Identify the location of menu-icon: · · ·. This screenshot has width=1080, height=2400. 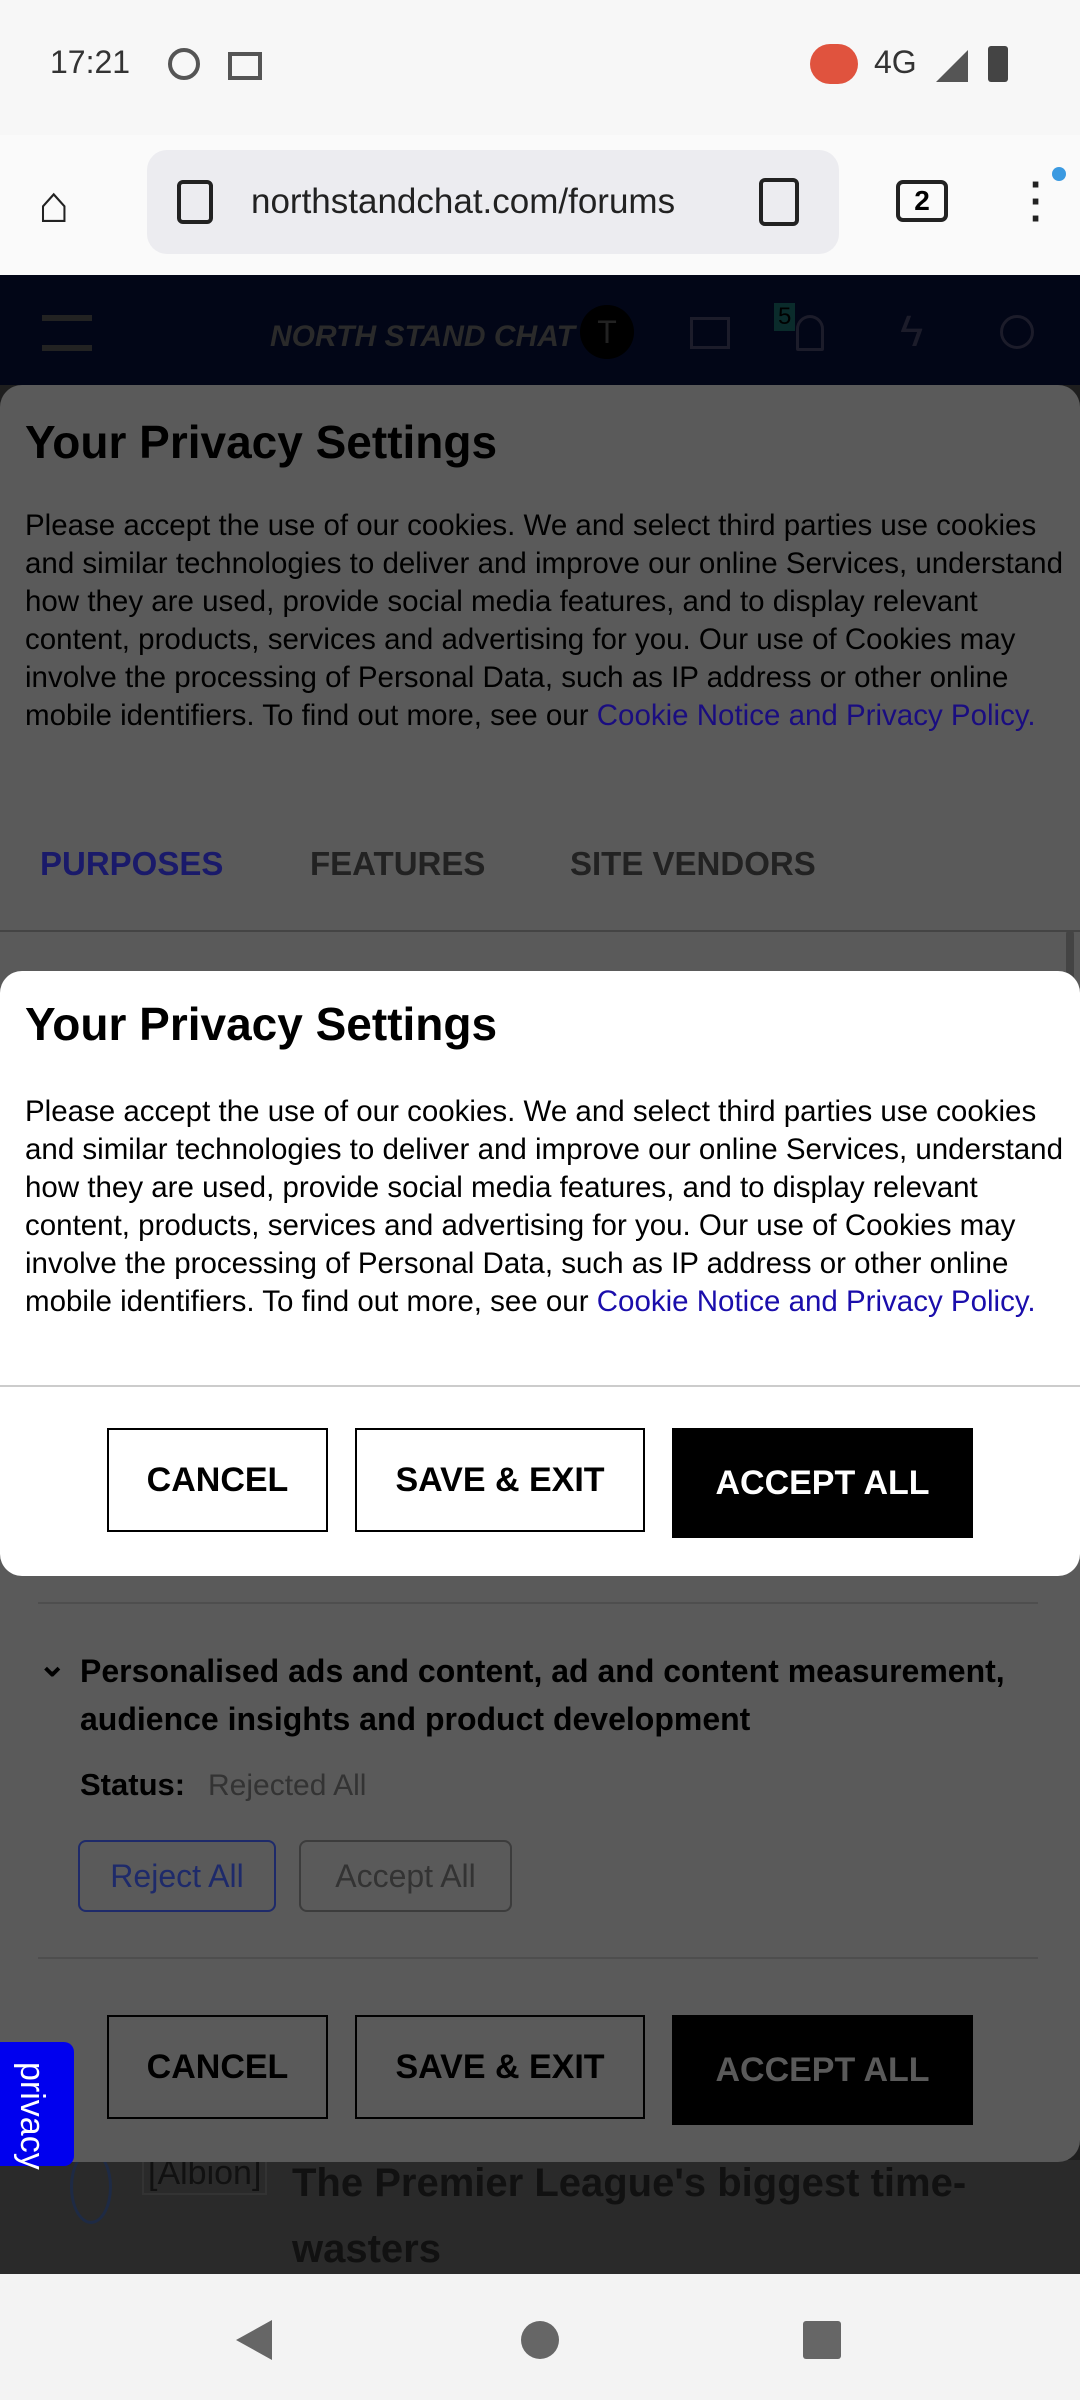
(1036, 202).